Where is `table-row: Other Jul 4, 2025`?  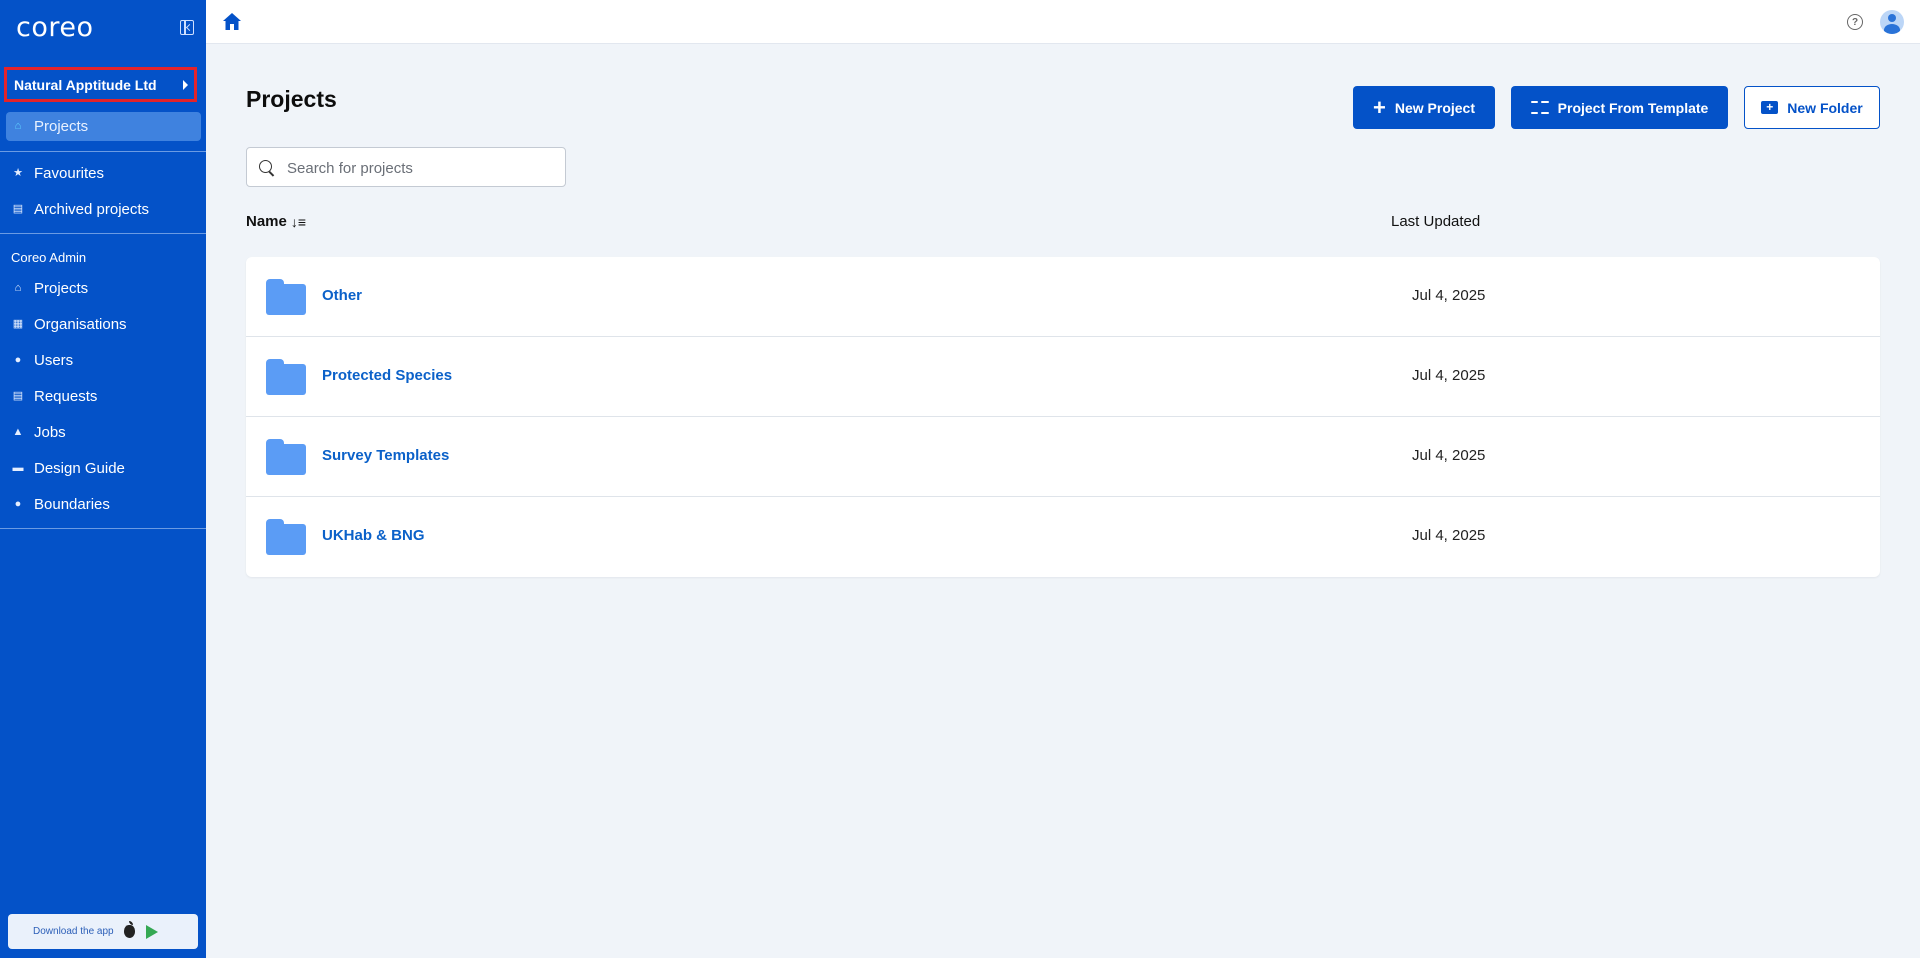
table-row: Other Jul 4, 2025 is located at coordinates (1063, 297).